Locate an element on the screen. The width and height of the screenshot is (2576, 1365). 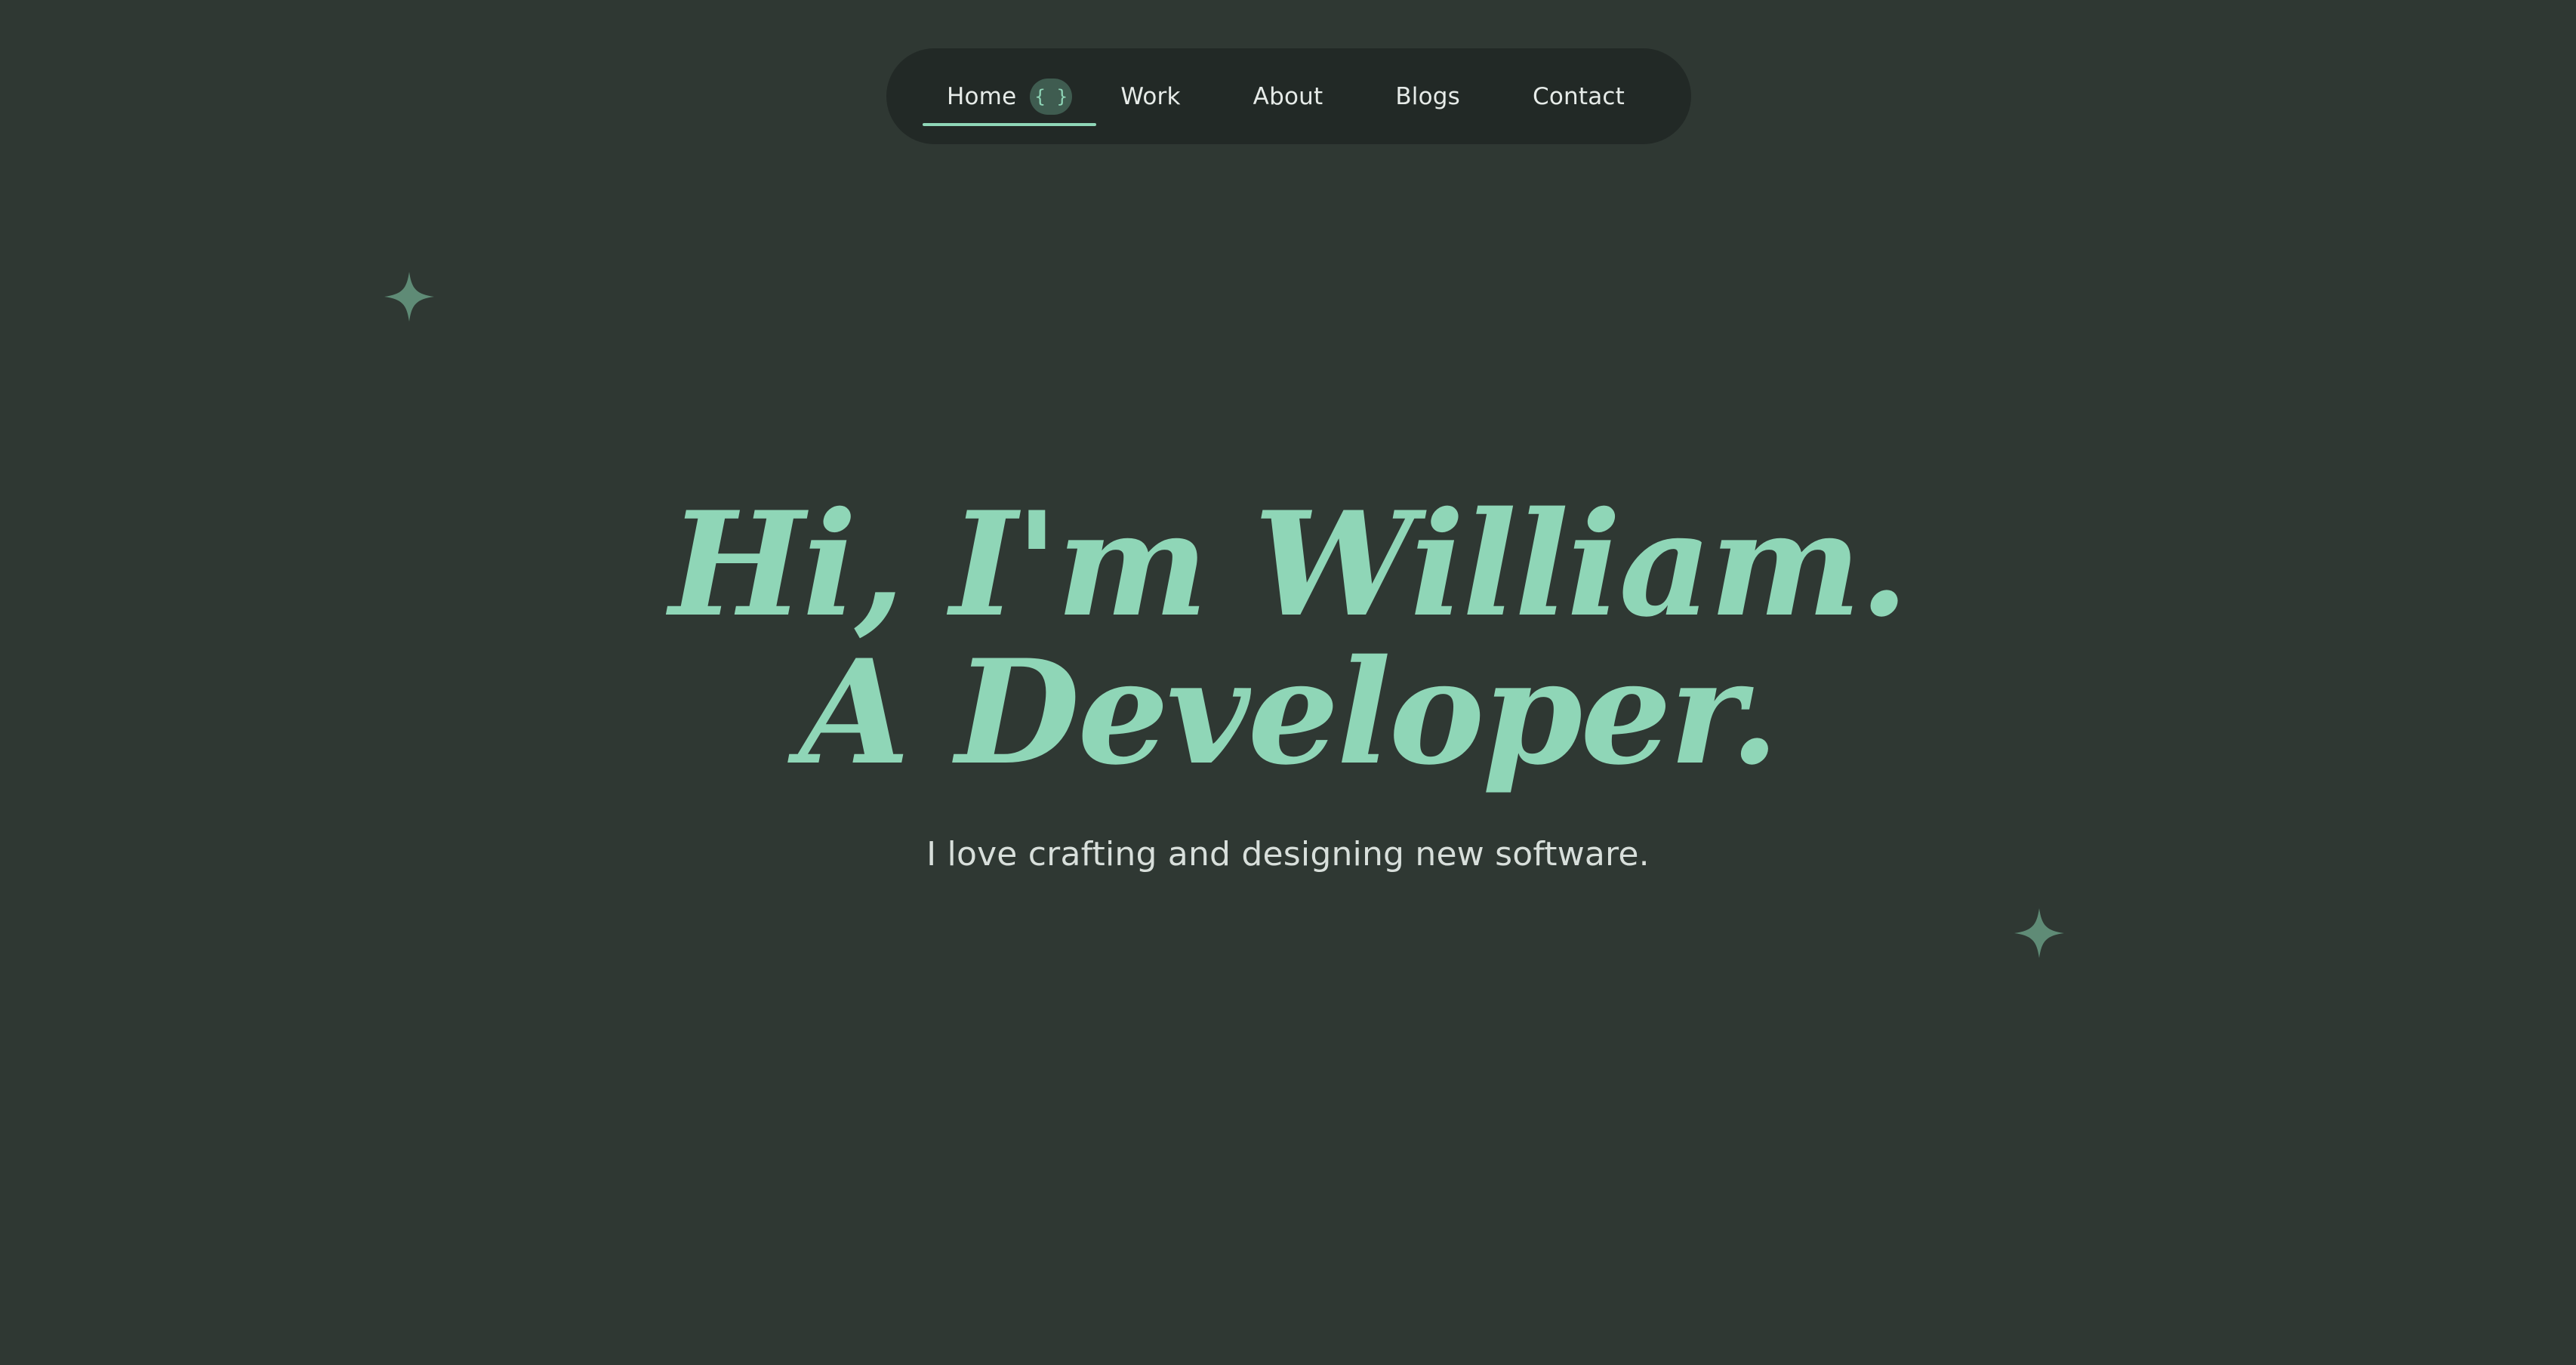
nav-item-about-label: About is located at coordinates (1288, 96).